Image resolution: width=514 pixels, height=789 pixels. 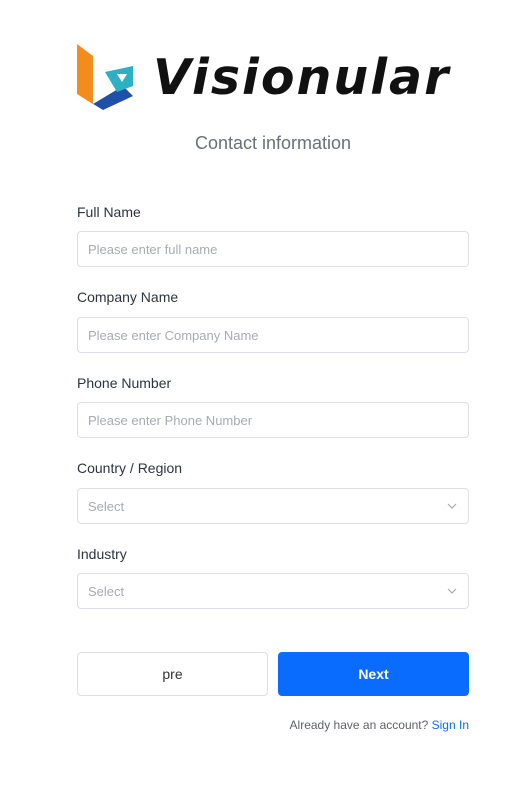 I want to click on industry-select: Select, so click(x=273, y=591).